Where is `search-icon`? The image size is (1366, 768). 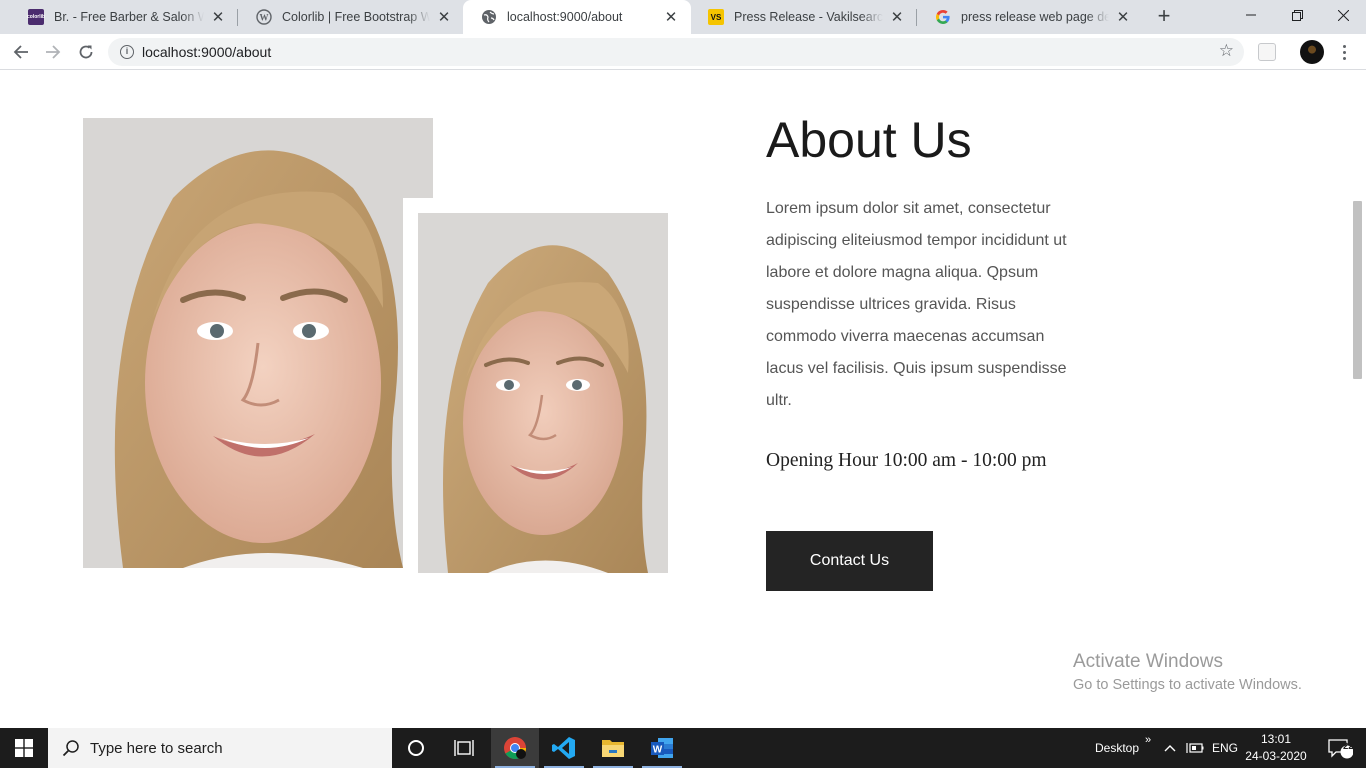
search-icon is located at coordinates (70, 748).